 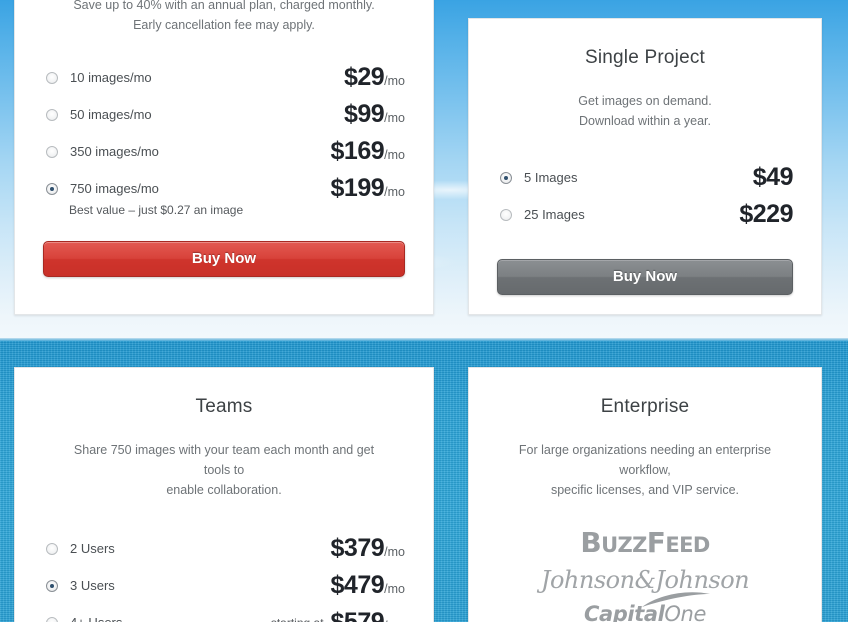 I want to click on option-price: $479/mo, so click(x=367, y=585).